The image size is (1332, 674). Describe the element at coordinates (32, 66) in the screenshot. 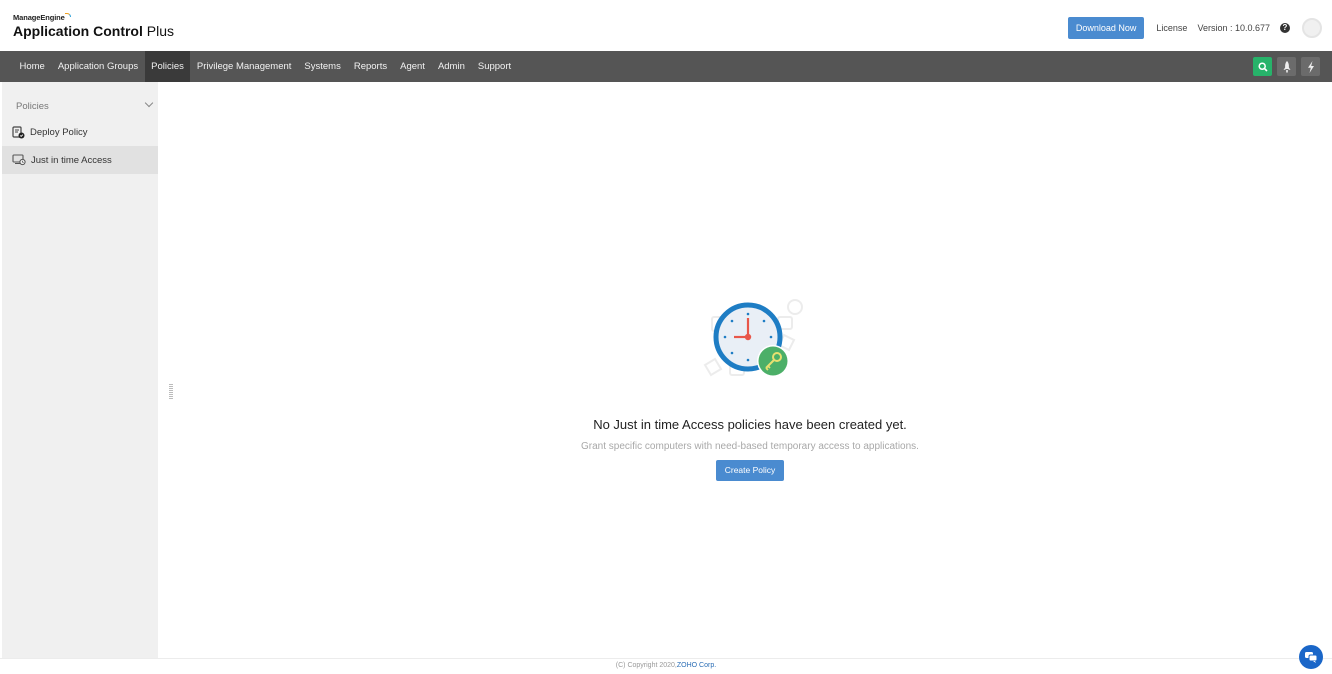

I see `nav-home: Home` at that location.